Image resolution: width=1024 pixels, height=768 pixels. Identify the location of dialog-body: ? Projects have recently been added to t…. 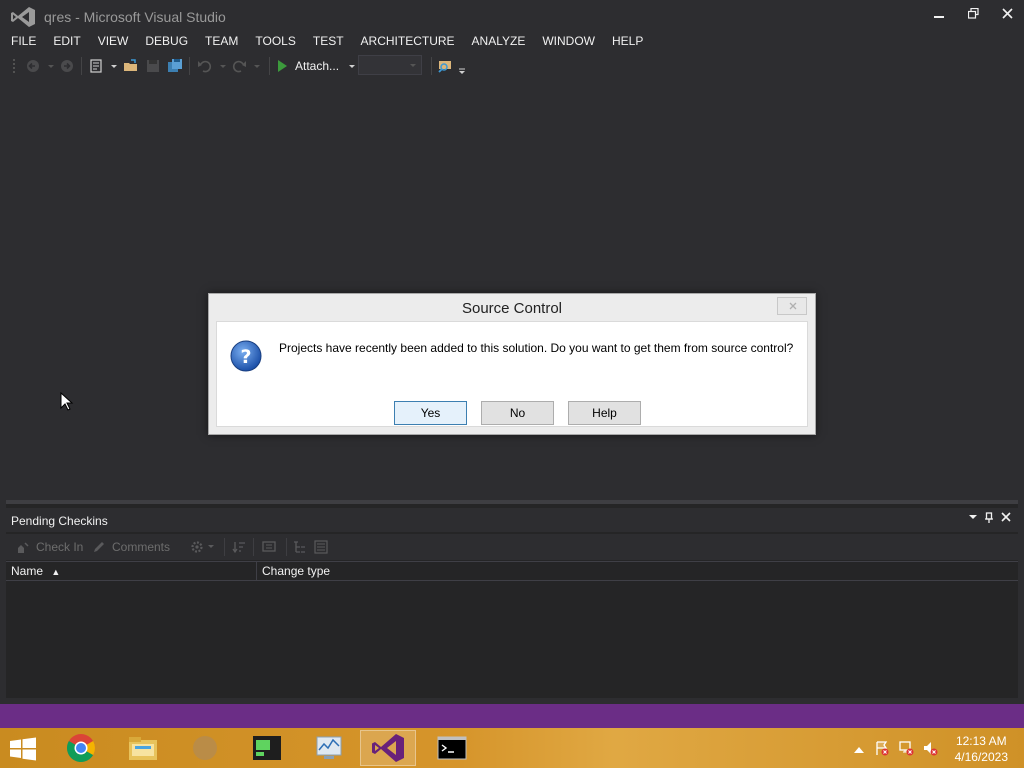
(512, 374).